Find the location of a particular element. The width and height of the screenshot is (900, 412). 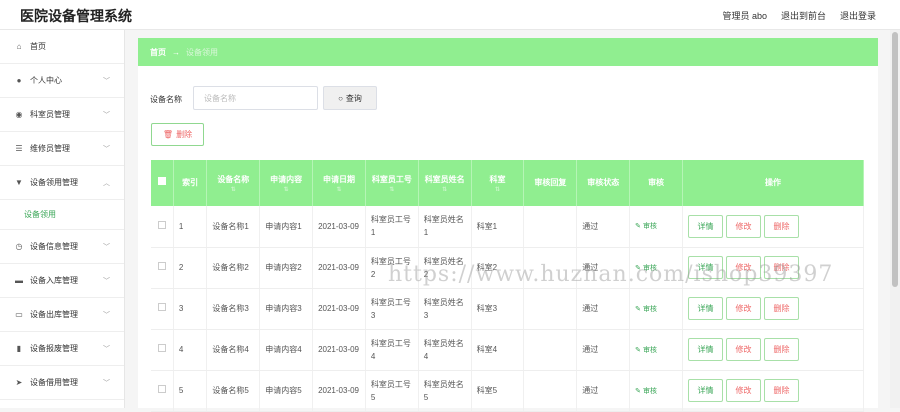

sidebar-item: ◉ 科室员管理 ﹀ is located at coordinates (62, 115).